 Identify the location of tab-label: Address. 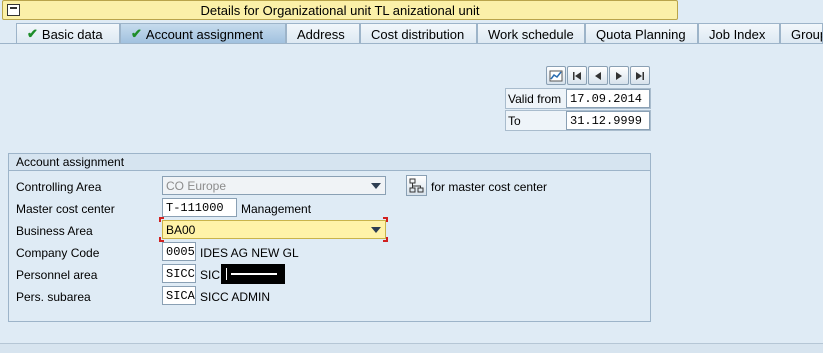
(321, 34).